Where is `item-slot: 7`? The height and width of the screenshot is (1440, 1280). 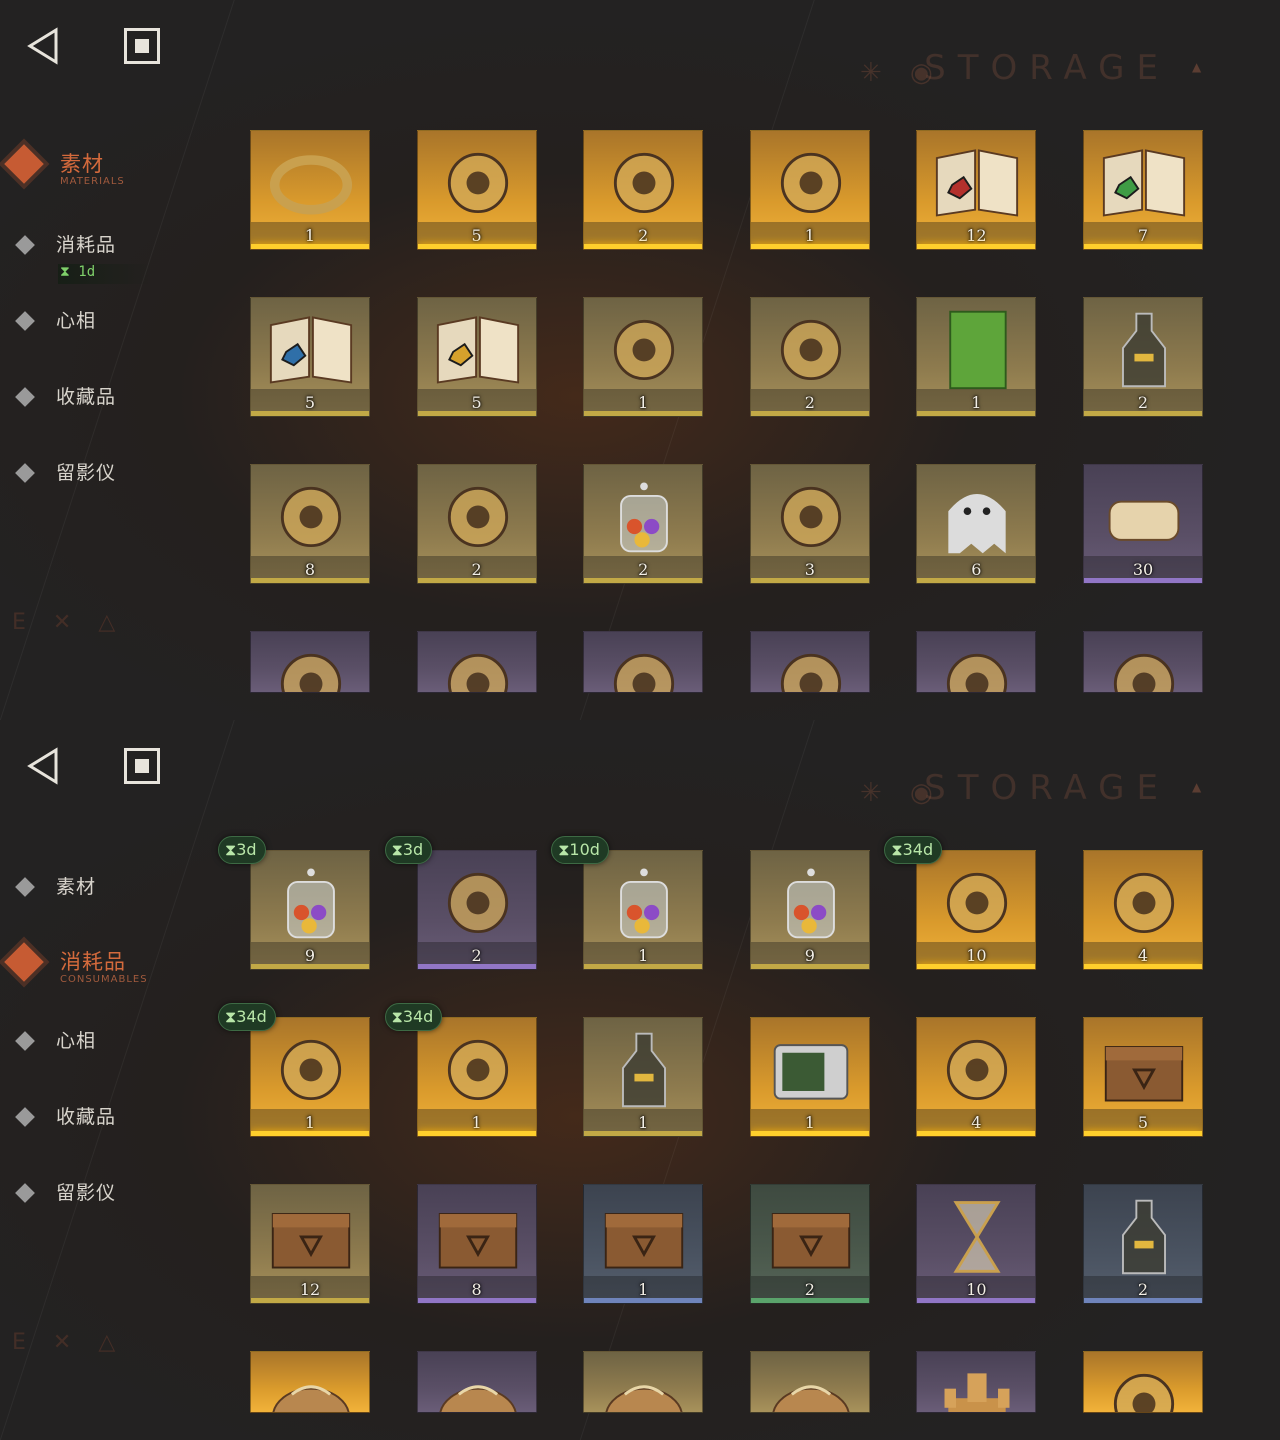
item-slot: 7 is located at coordinates (1143, 190).